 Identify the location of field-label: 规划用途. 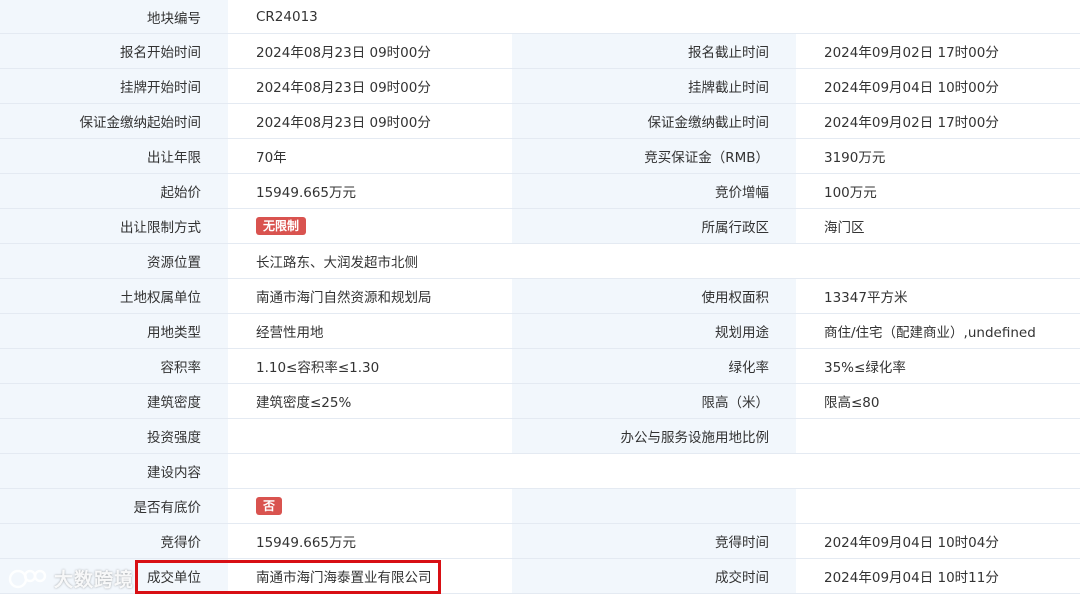
(654, 331).